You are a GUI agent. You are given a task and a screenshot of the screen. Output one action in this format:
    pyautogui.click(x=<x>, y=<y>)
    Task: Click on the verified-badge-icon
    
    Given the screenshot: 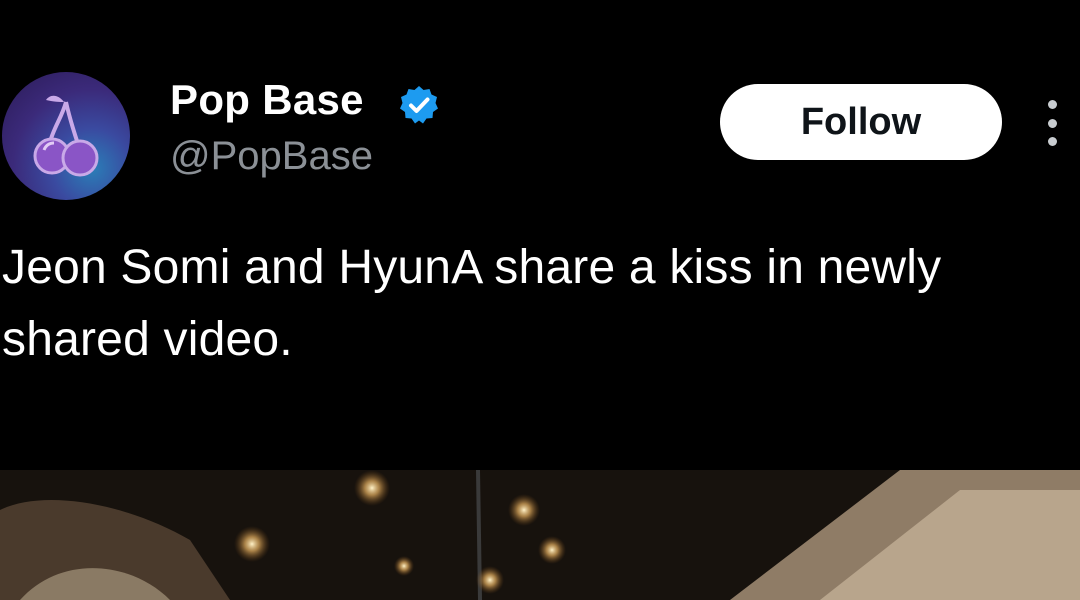 What is the action you would take?
    pyautogui.click(x=419, y=105)
    